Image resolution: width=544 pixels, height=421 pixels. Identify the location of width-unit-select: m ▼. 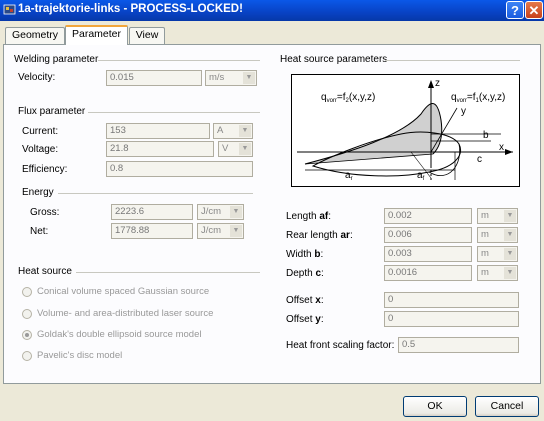
(497, 254).